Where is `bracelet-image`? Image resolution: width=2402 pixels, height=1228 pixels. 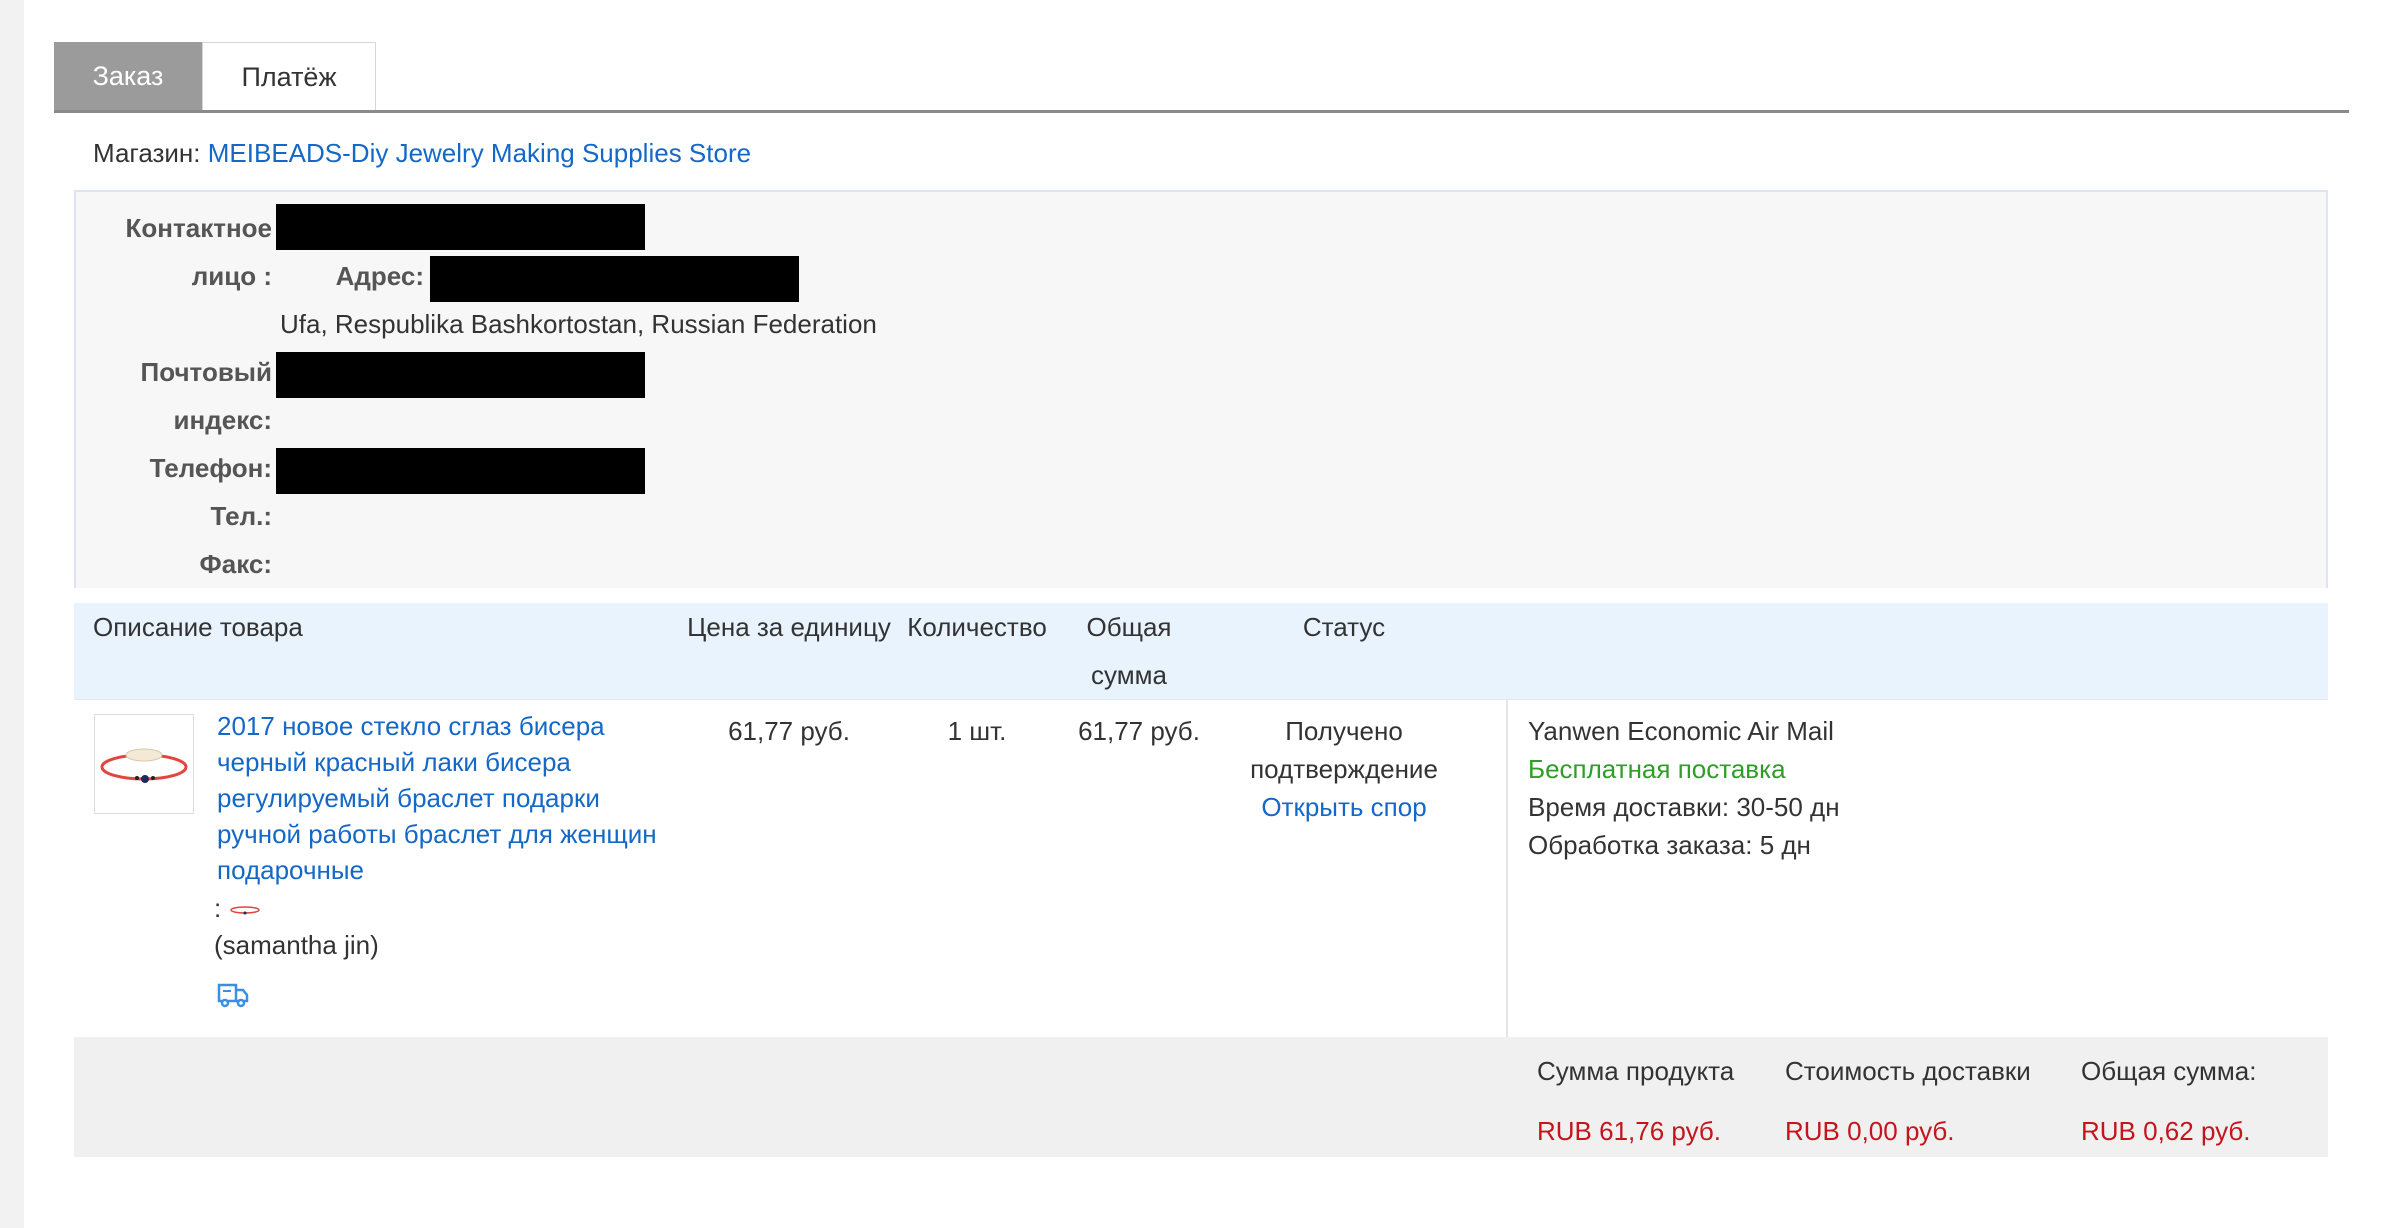
bracelet-image is located at coordinates (144, 765).